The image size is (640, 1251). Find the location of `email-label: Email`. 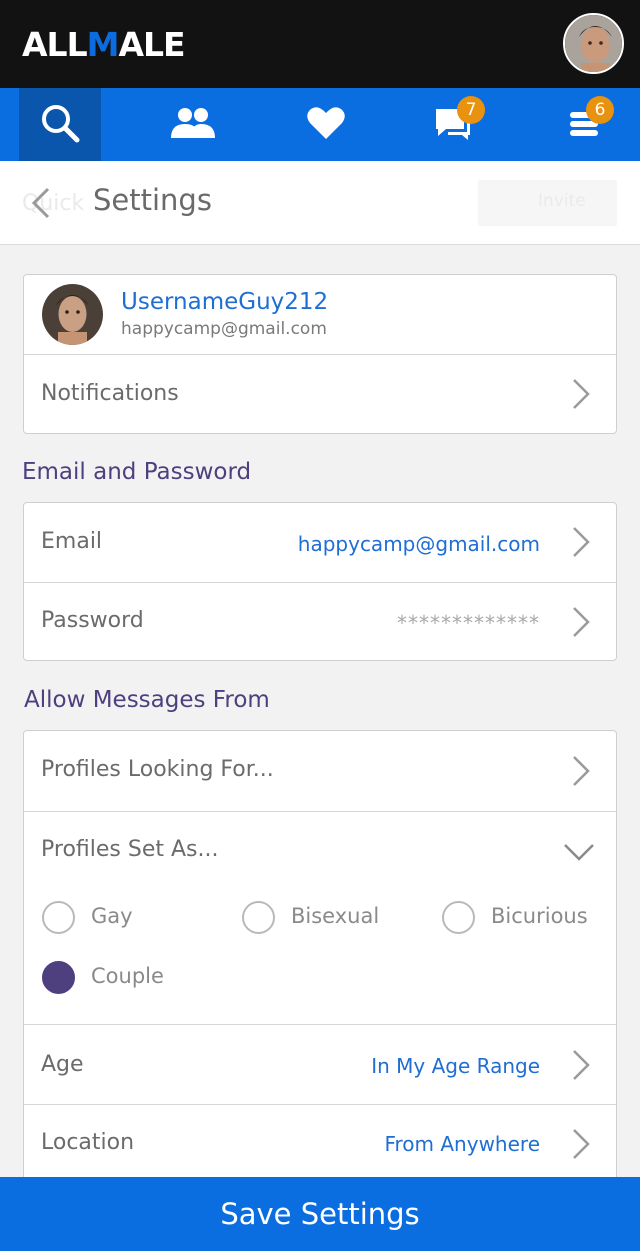

email-label: Email is located at coordinates (72, 541).